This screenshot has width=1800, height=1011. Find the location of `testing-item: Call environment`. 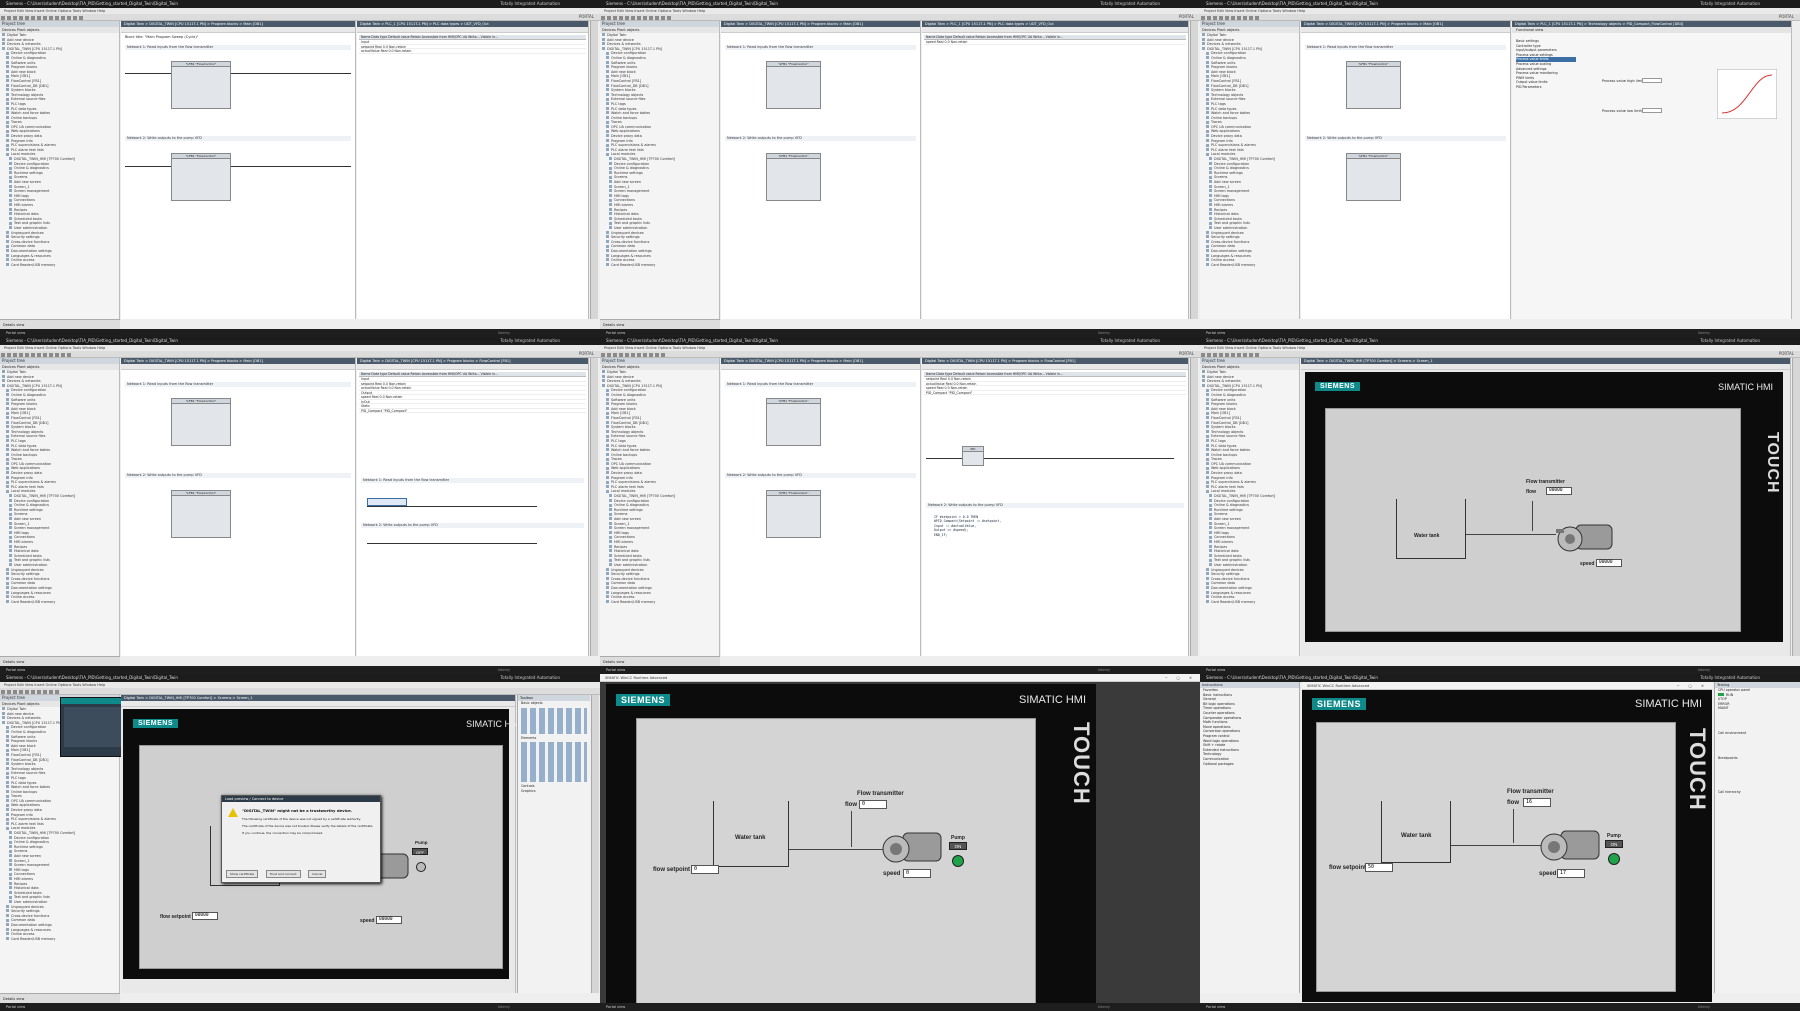

testing-item: Call environment is located at coordinates (1757, 733).